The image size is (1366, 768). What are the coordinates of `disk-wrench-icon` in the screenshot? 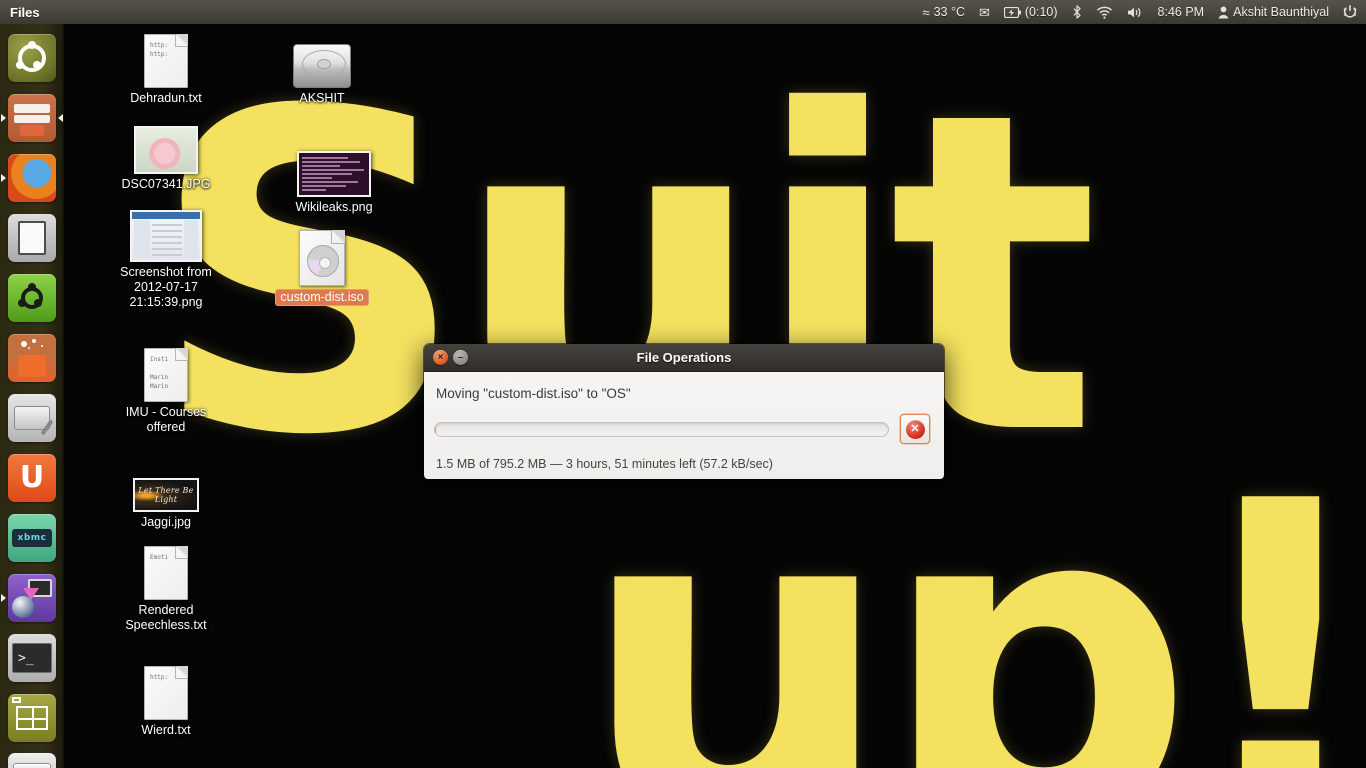 It's located at (32, 418).